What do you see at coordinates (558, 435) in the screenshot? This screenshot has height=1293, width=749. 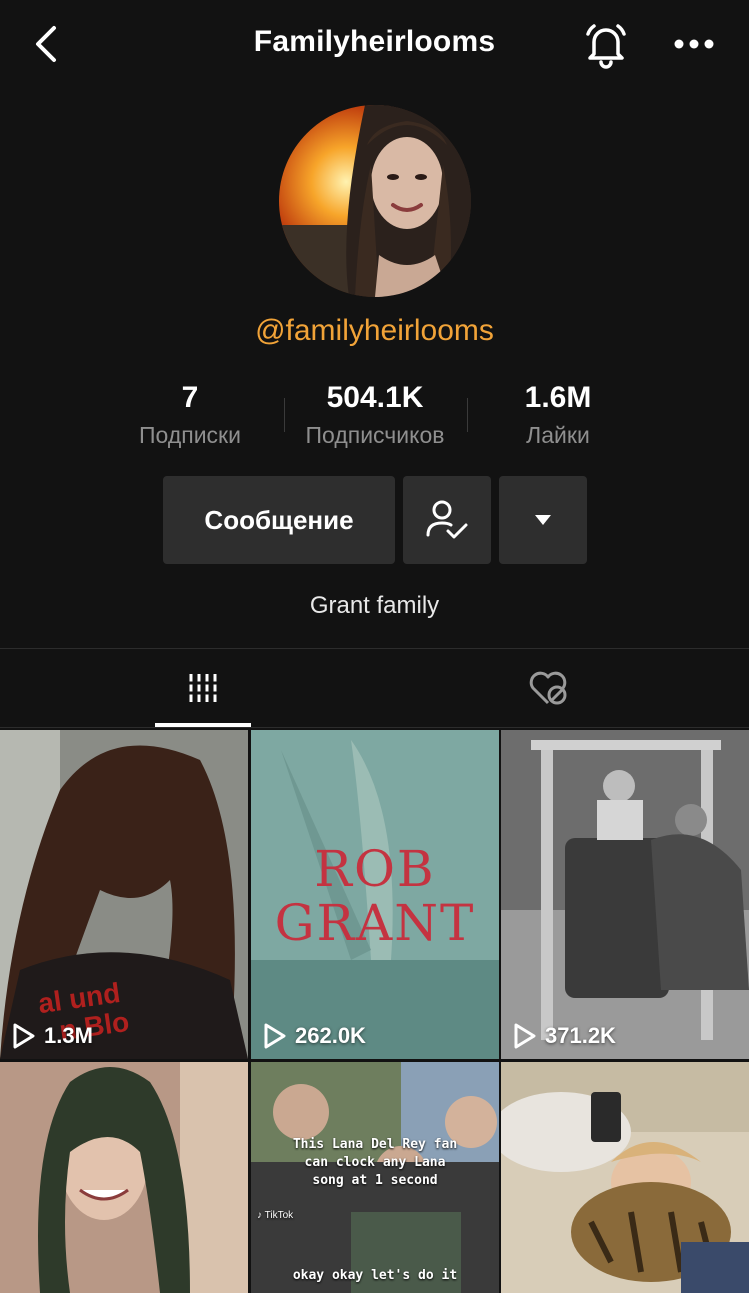 I see `stat-label: Лайки` at bounding box center [558, 435].